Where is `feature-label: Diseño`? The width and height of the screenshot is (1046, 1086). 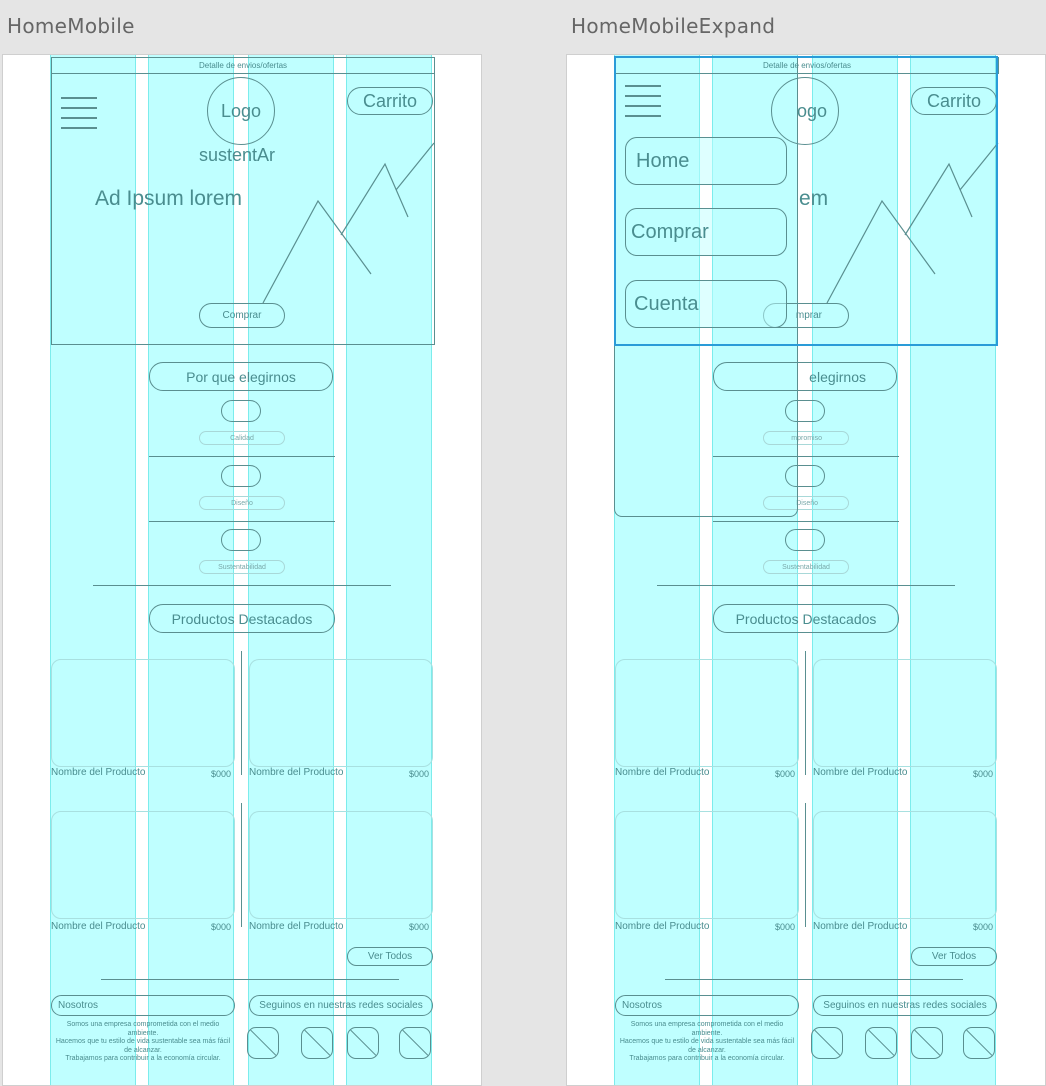 feature-label: Diseño is located at coordinates (242, 503).